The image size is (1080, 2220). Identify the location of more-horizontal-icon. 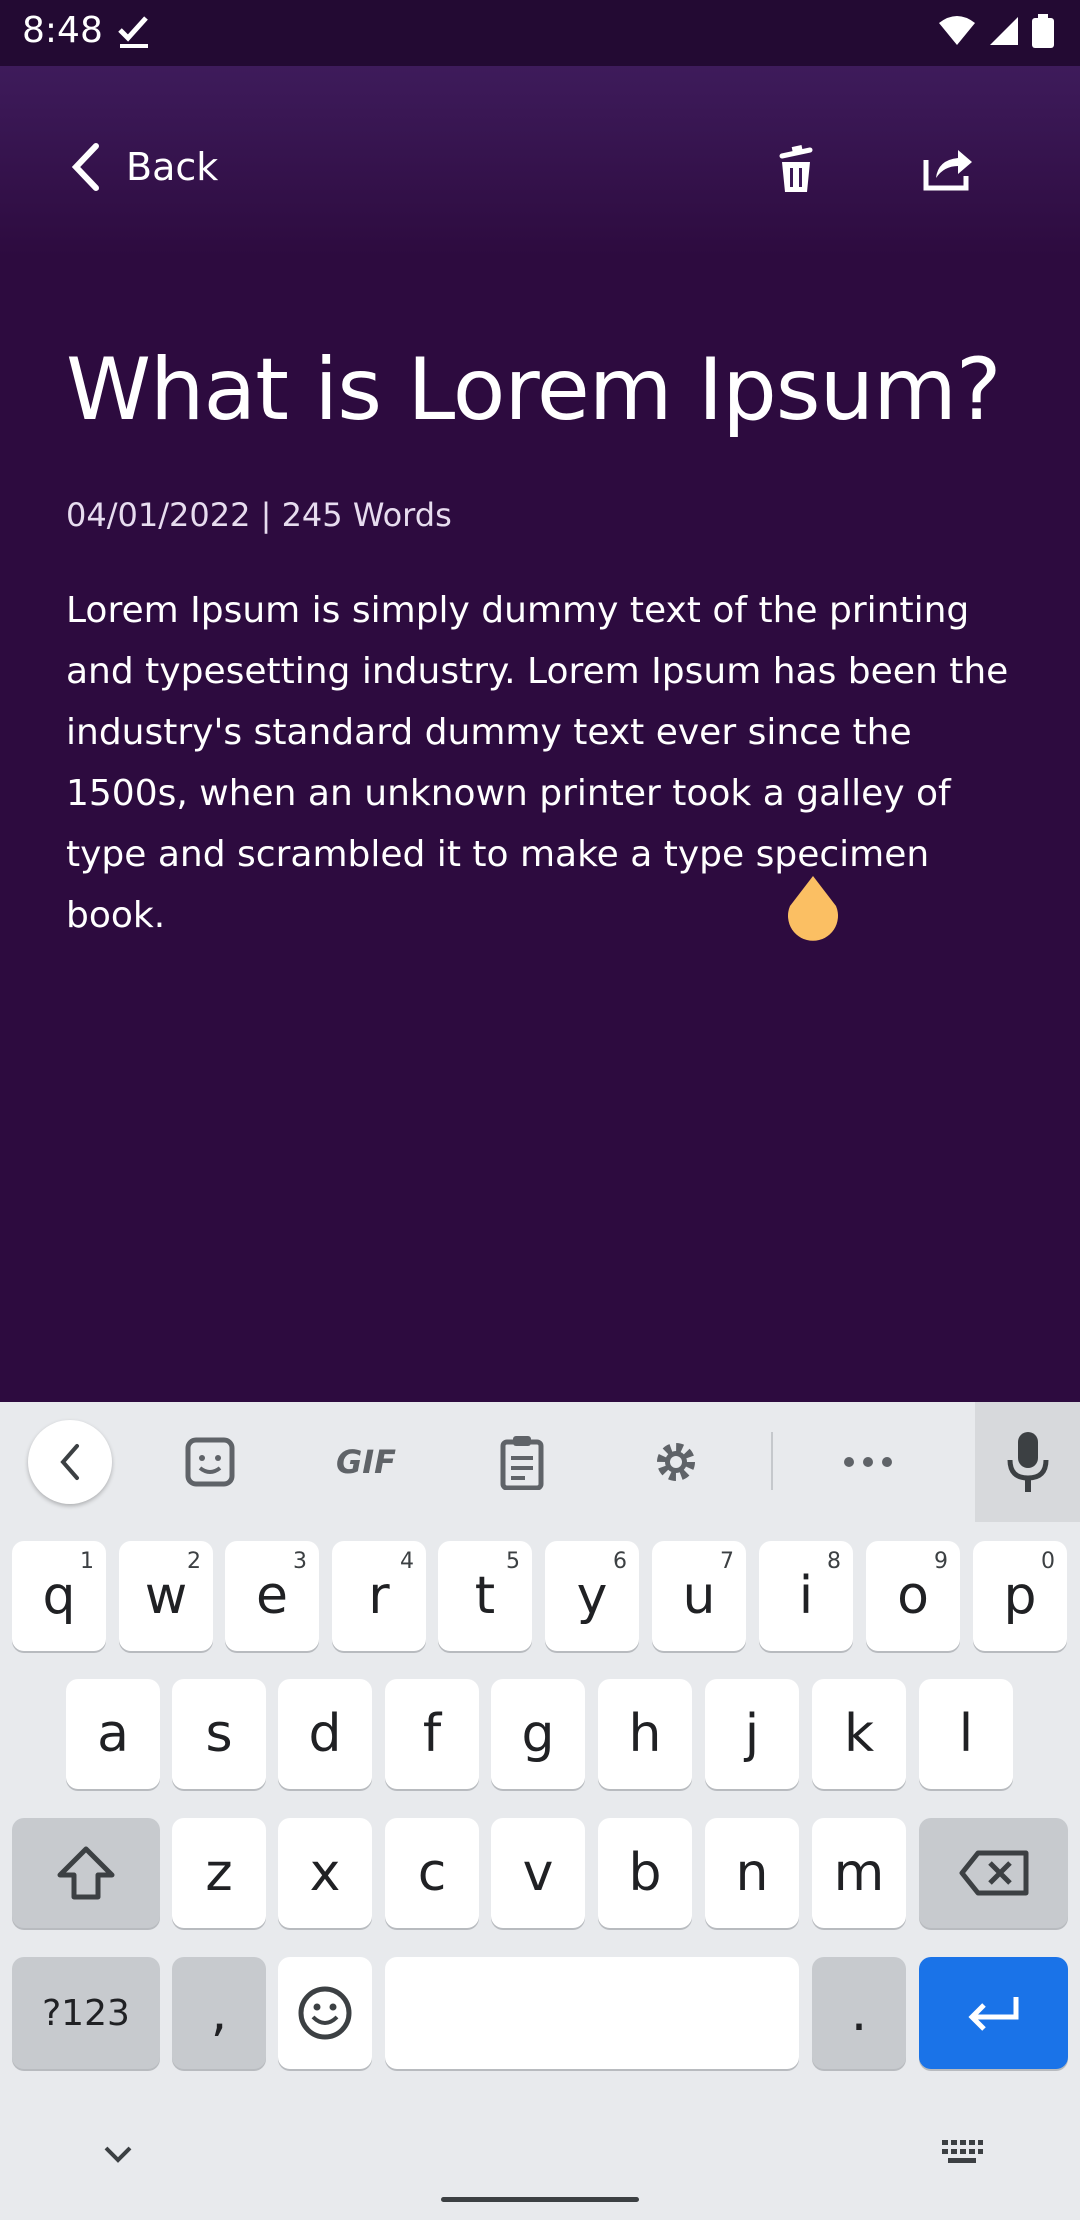
(868, 1462).